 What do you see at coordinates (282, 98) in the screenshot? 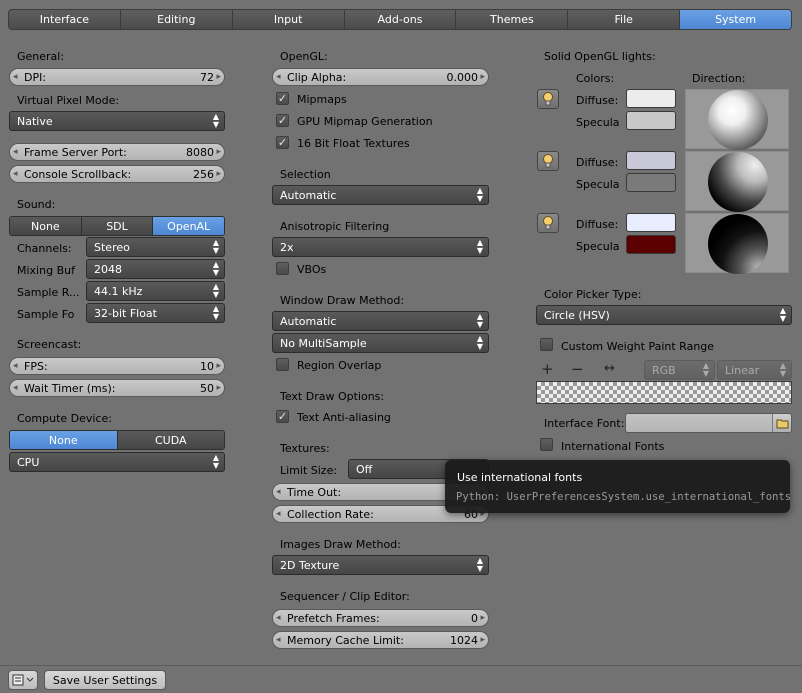
I see `mipmaps-checkbox: ✓` at bounding box center [282, 98].